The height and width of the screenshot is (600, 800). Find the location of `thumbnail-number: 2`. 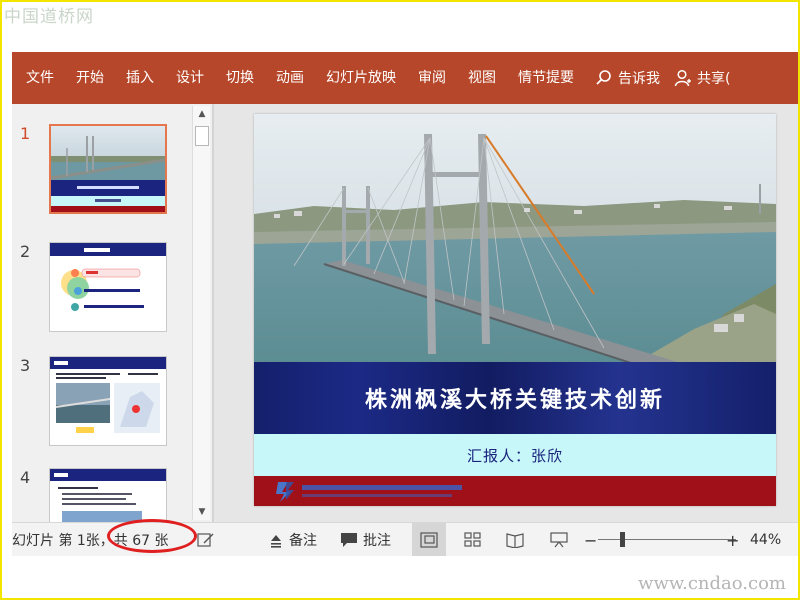

thumbnail-number: 2 is located at coordinates (25, 251).